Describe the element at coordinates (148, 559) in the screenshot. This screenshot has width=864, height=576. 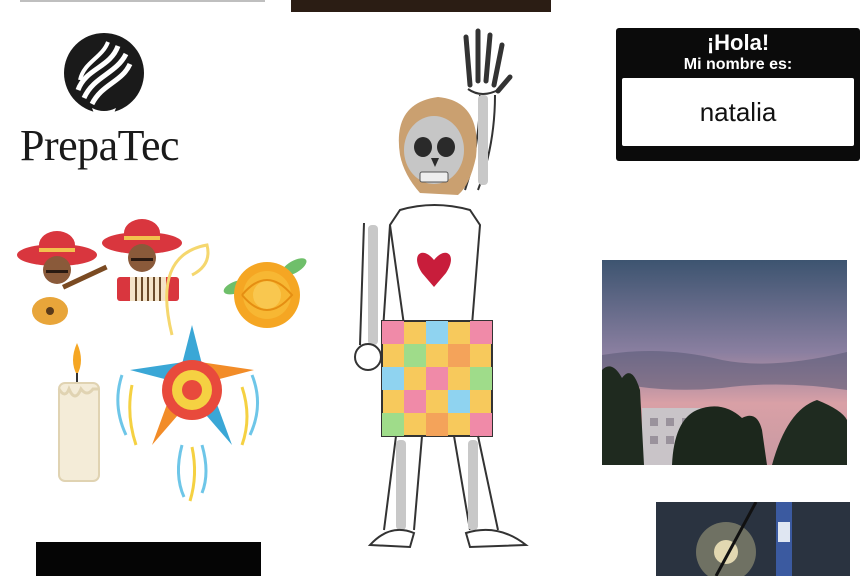
I see `bottom-left-dark-panel` at that location.